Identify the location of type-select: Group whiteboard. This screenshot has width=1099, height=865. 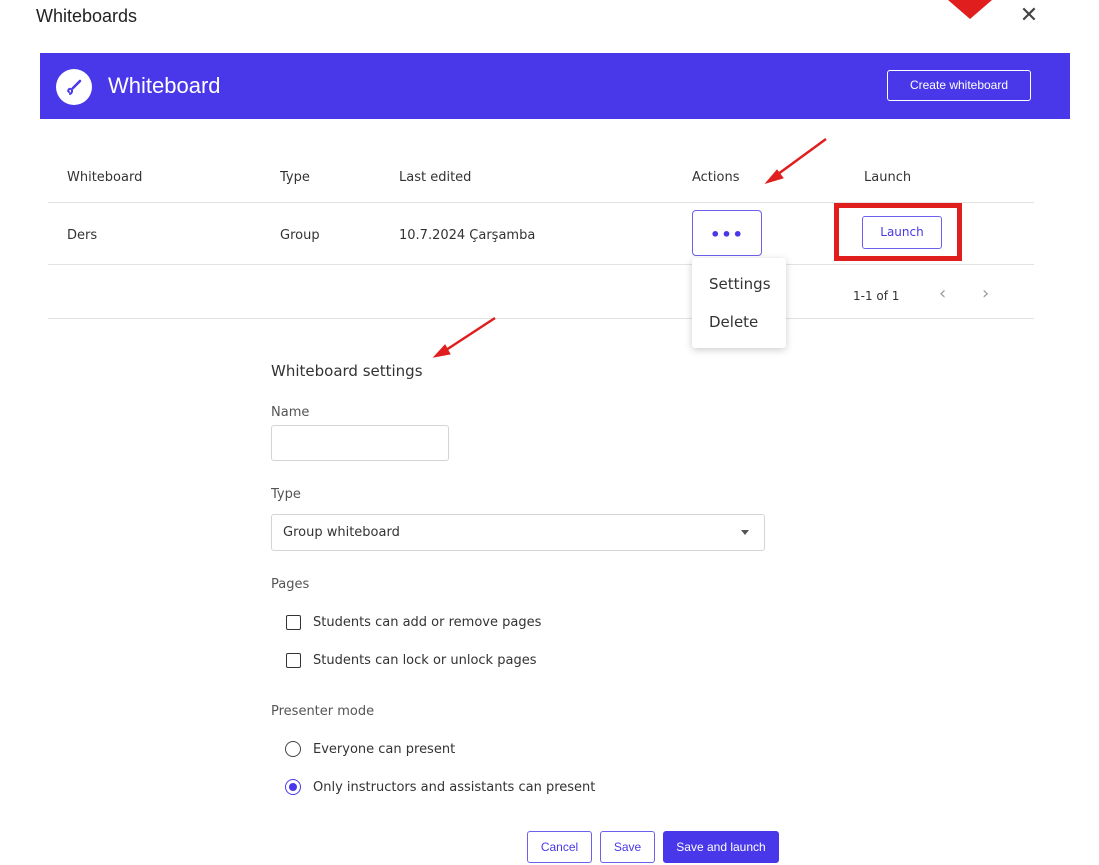
(518, 532).